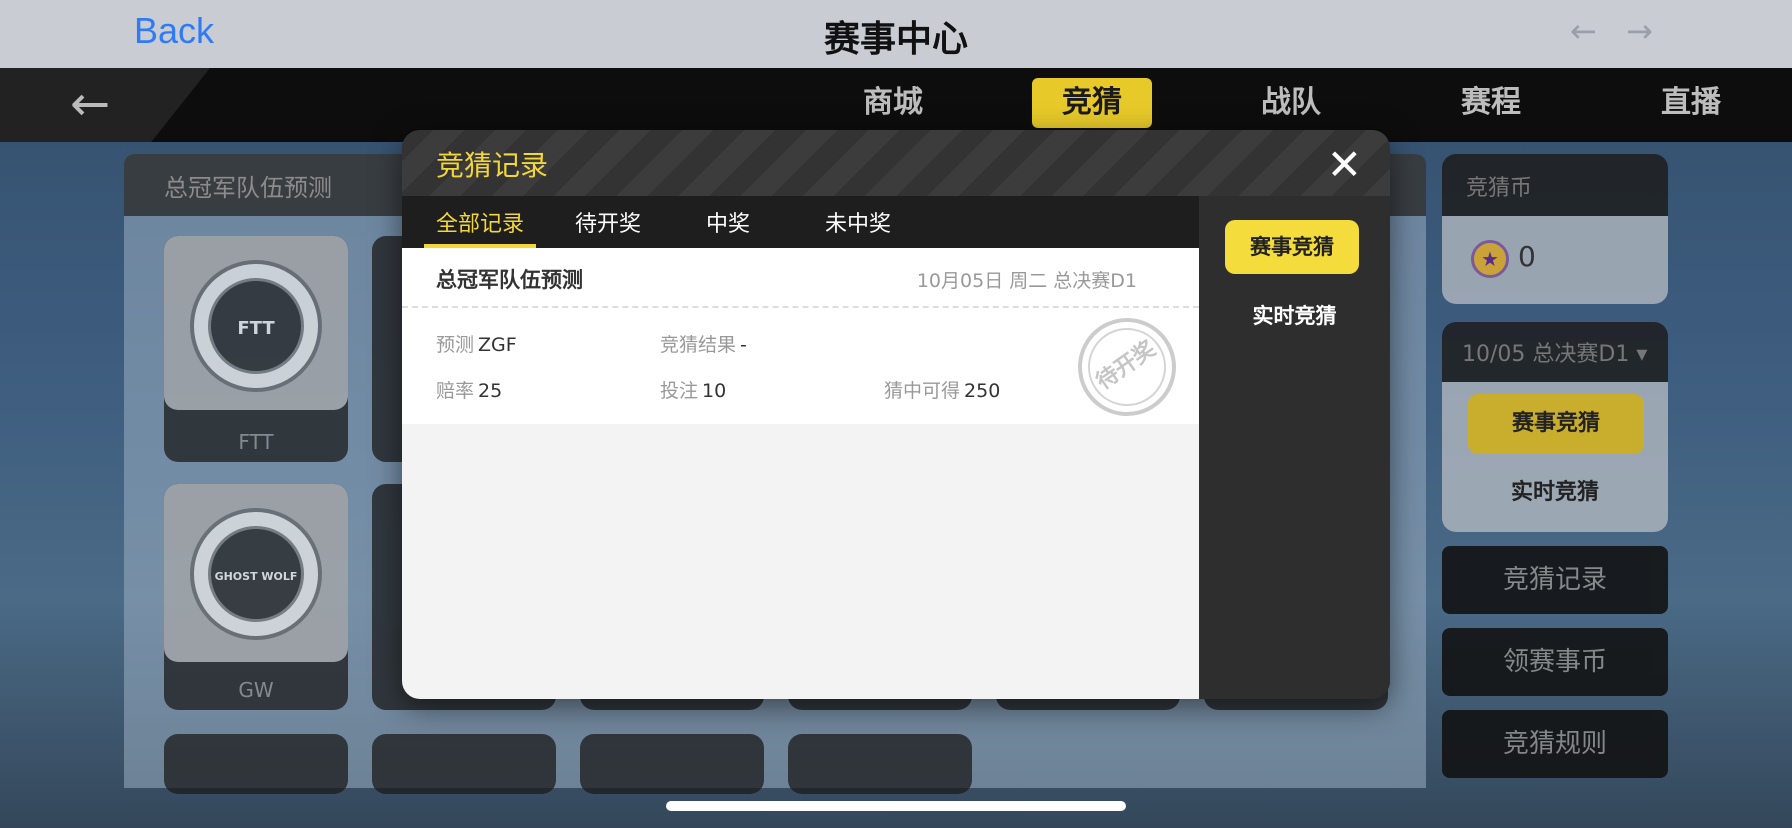 Image resolution: width=1792 pixels, height=828 pixels. I want to click on tab-won: 中奖, so click(728, 227).